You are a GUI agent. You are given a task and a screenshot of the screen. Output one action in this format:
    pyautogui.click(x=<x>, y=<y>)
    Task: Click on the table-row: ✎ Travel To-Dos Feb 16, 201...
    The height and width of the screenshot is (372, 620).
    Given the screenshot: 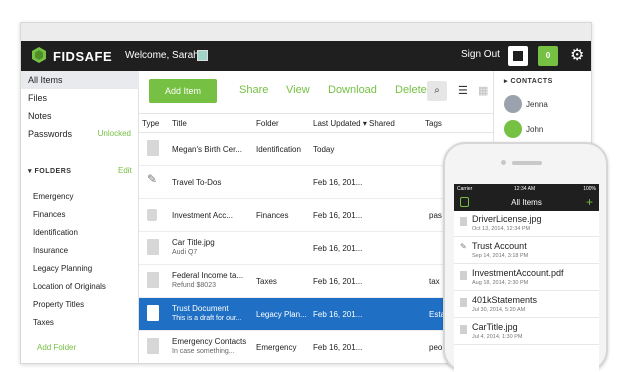 What is the action you would take?
    pyautogui.click(x=316, y=182)
    